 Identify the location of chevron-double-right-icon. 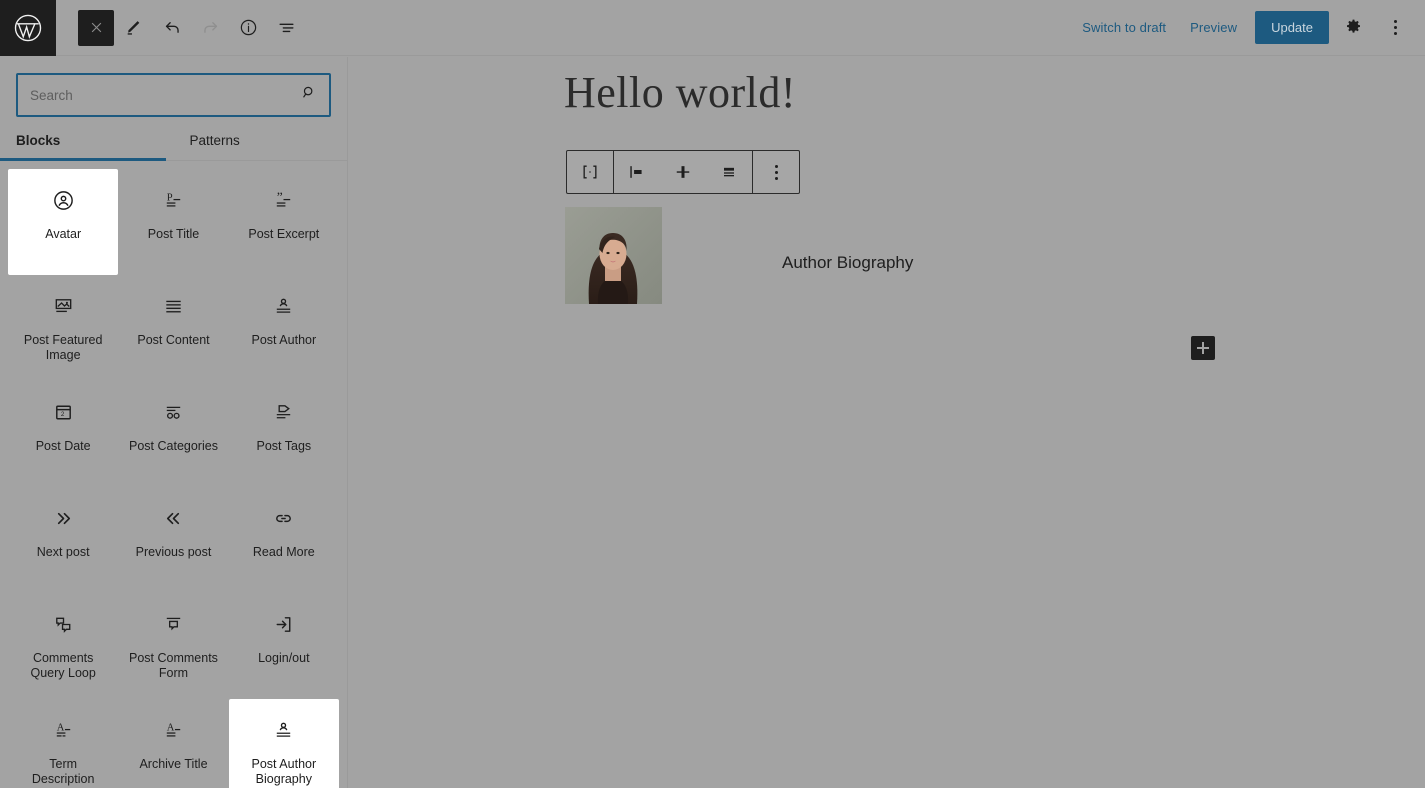
(63, 518).